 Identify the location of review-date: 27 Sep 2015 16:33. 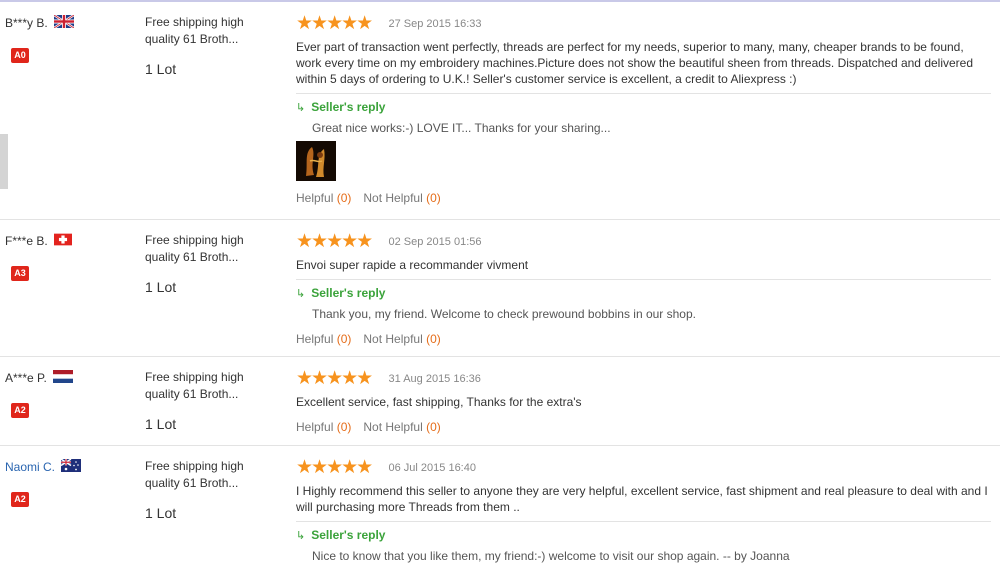
(435, 23).